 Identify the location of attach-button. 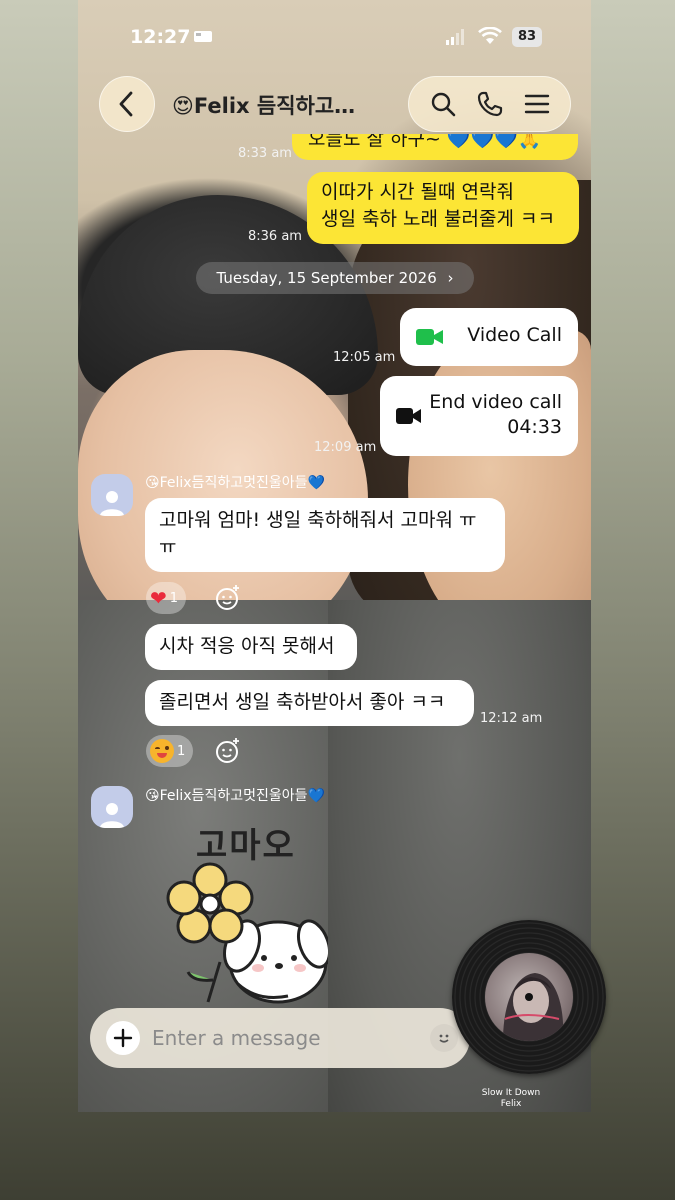
(123, 1038).